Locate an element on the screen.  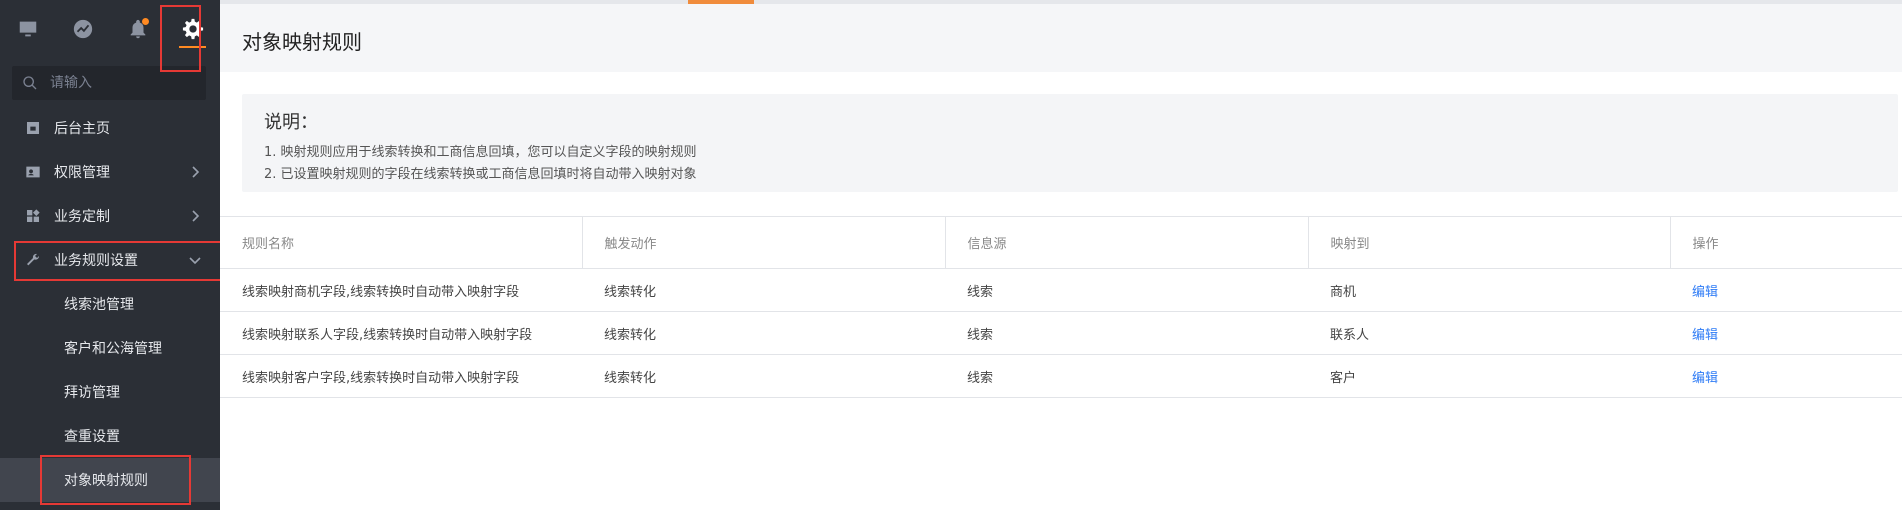
sidebar-search is located at coordinates (109, 83).